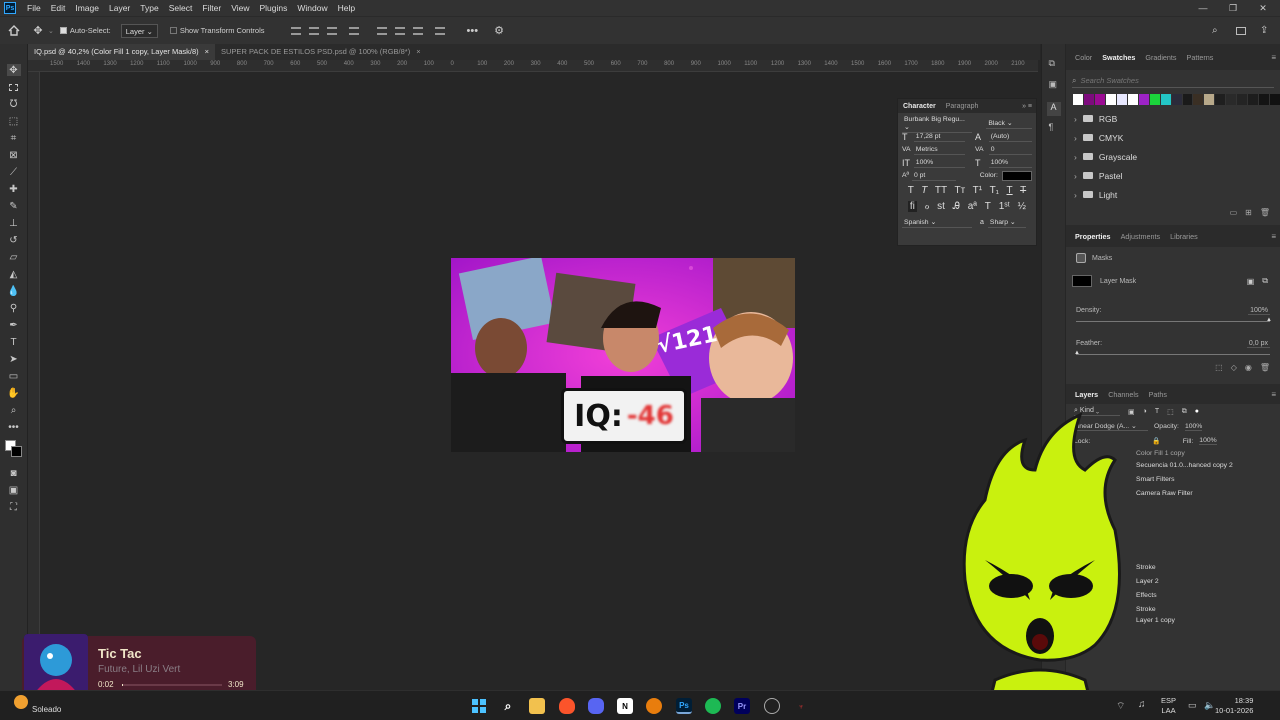 The width and height of the screenshot is (1280, 720). What do you see at coordinates (381, 30) in the screenshot?
I see `align-top-icon` at bounding box center [381, 30].